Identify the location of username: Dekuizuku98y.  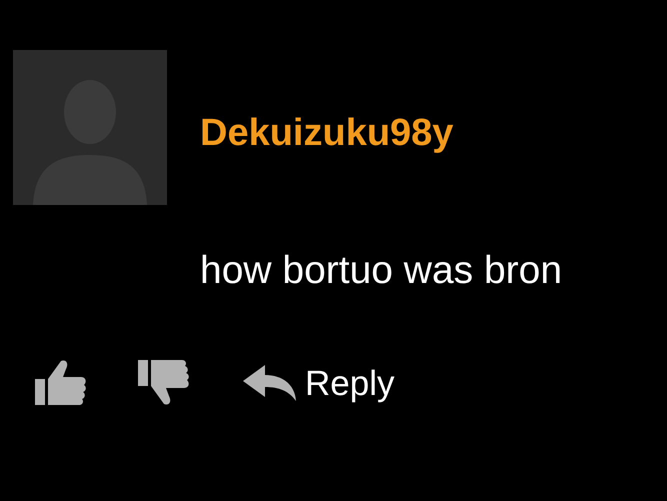
(381, 133).